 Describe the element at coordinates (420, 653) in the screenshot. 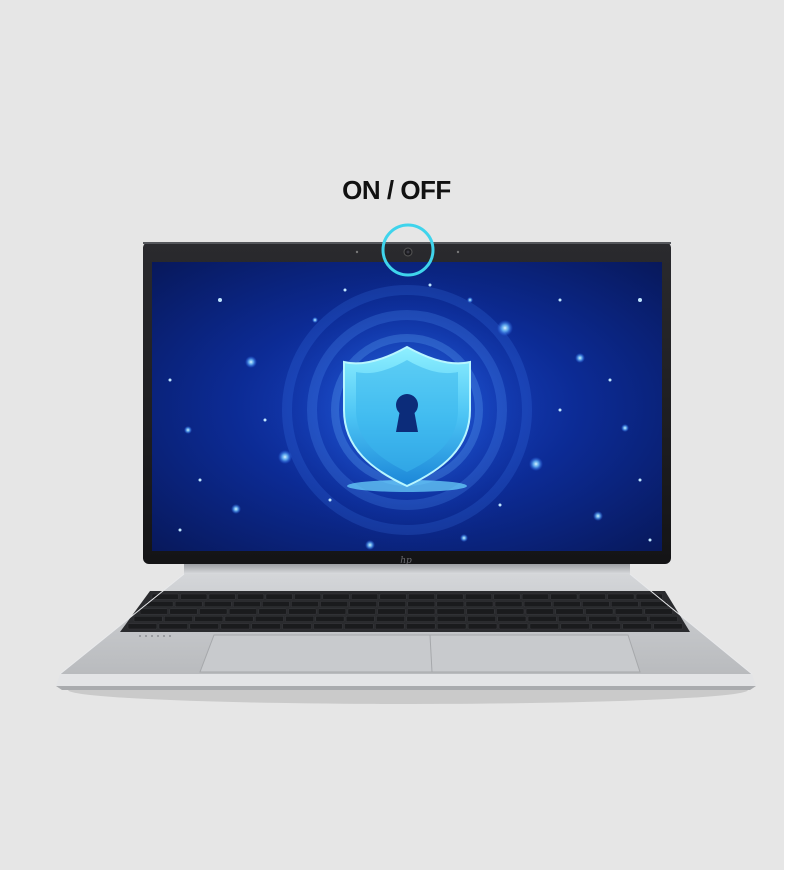

I see `touchpad` at that location.